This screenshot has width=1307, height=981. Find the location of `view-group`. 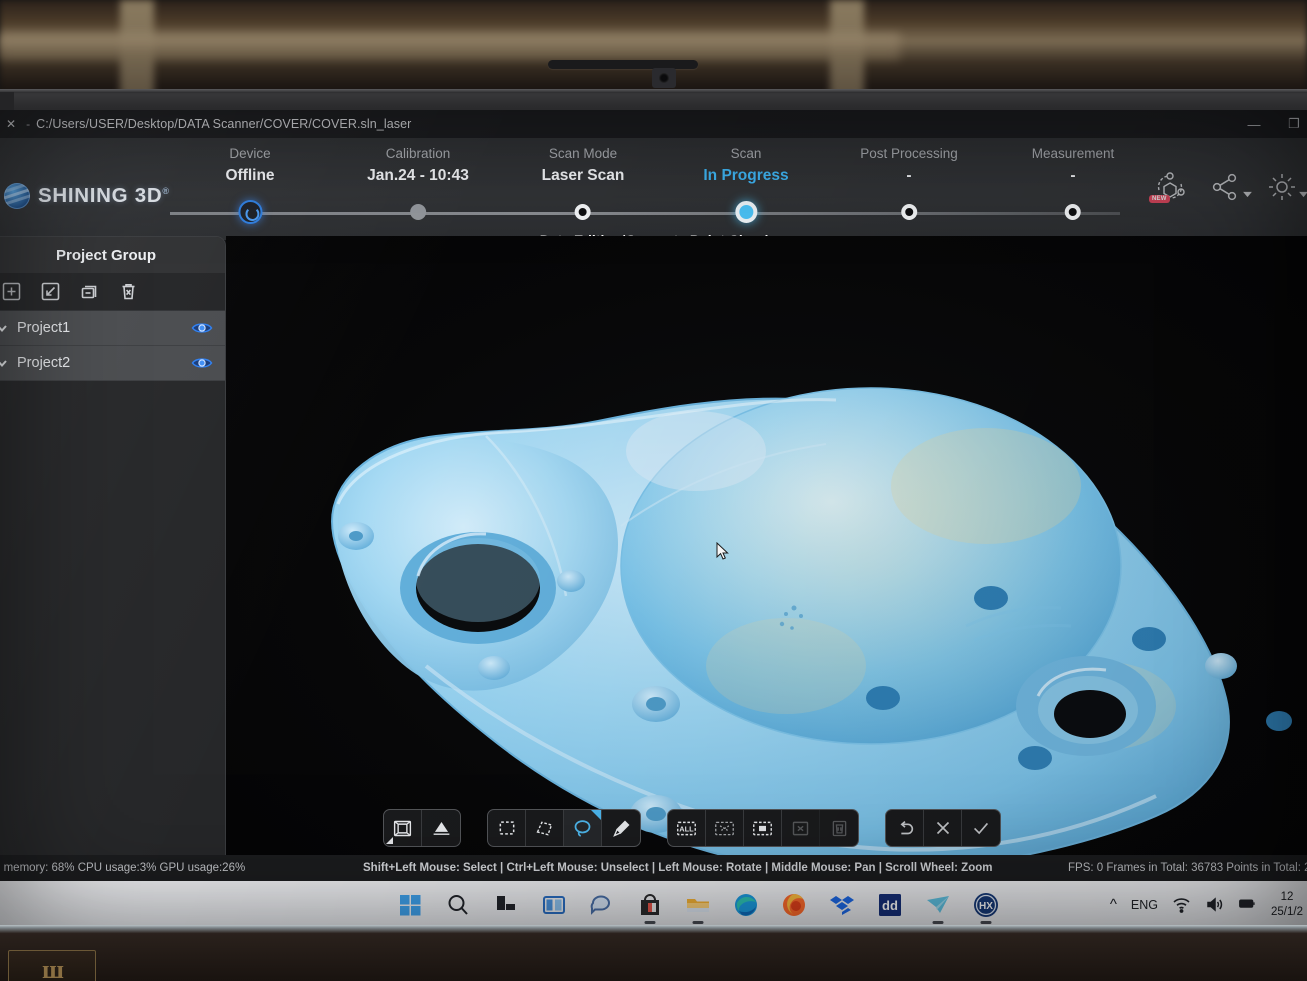

view-group is located at coordinates (422, 828).